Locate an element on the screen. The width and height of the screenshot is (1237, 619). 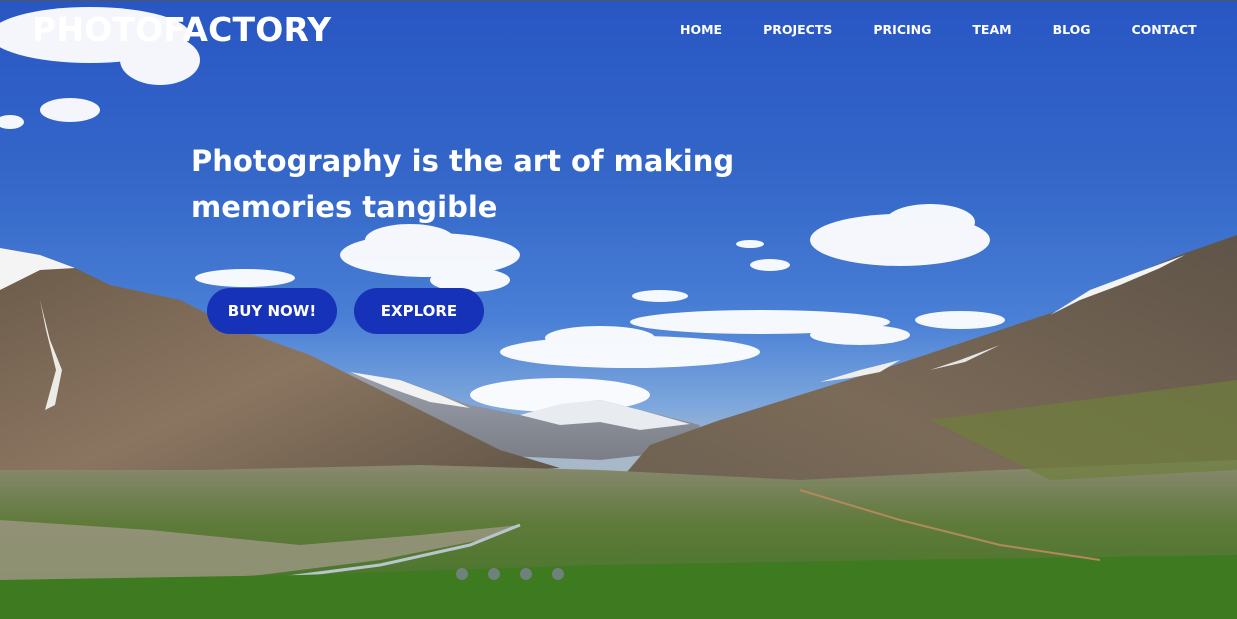
nav-home-link: HOME is located at coordinates (701, 30).